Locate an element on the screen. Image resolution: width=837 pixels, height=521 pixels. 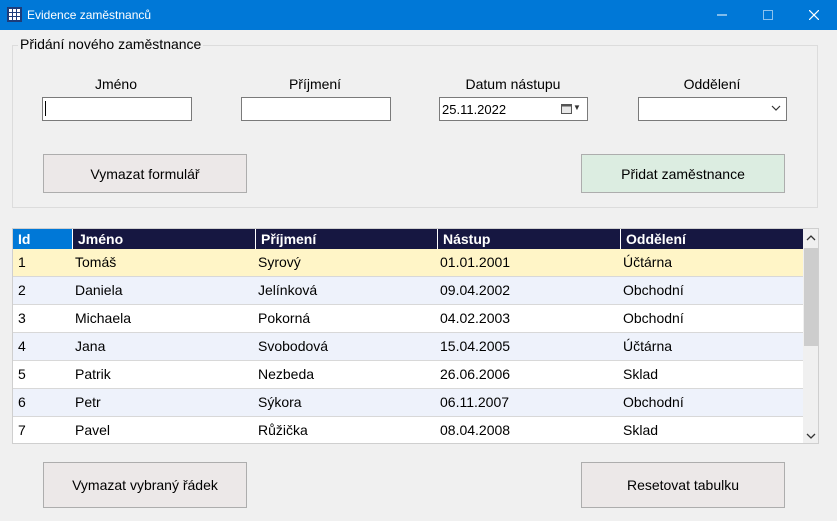
dropdown-chevron-icon is located at coordinates (776, 108).